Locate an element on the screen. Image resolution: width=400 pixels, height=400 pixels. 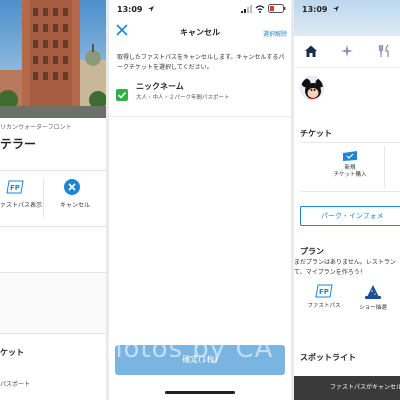
cancel-circle-icon is located at coordinates (72, 187).